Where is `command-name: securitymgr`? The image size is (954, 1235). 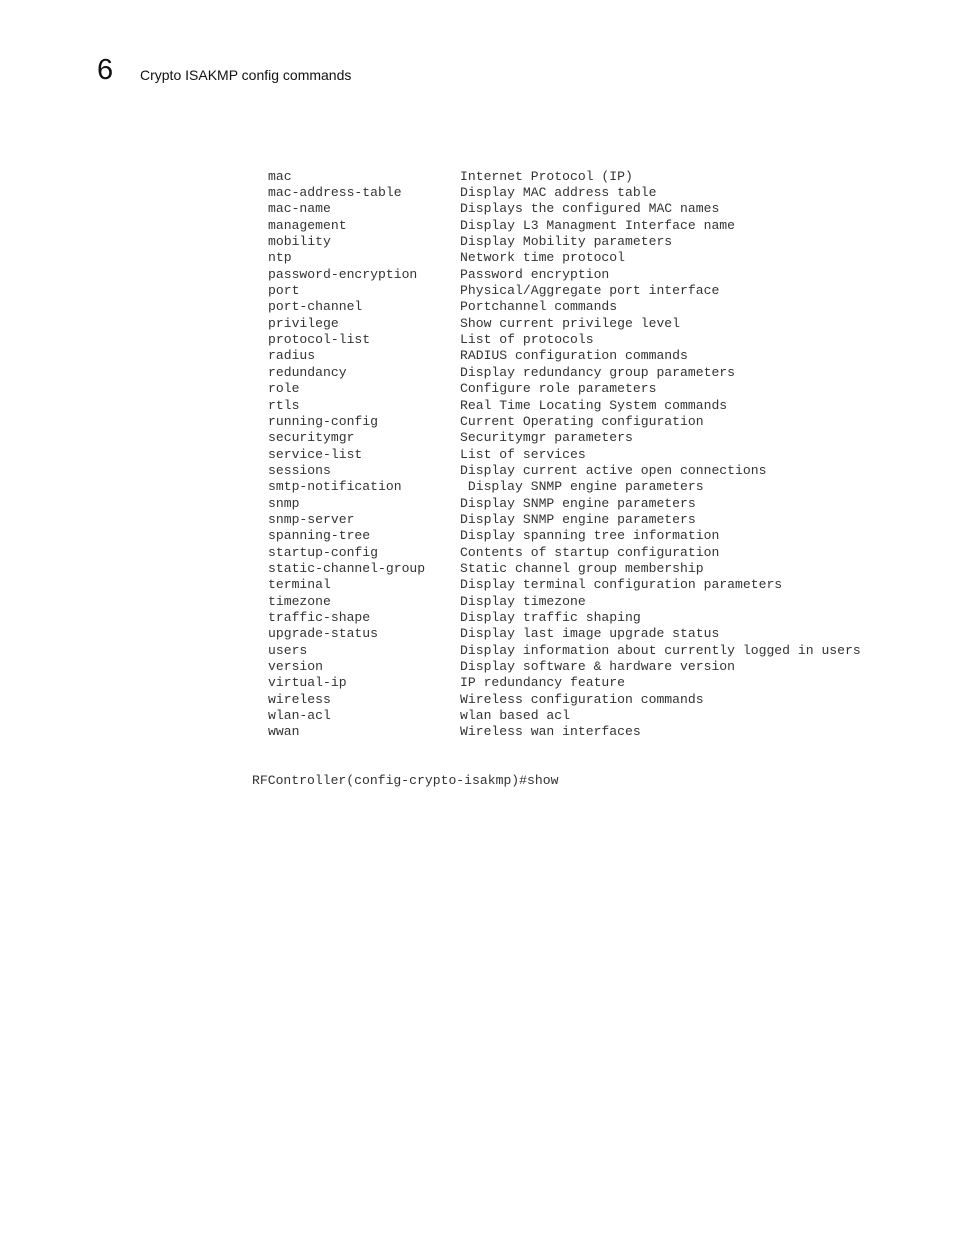
command-name: securitymgr is located at coordinates (311, 438).